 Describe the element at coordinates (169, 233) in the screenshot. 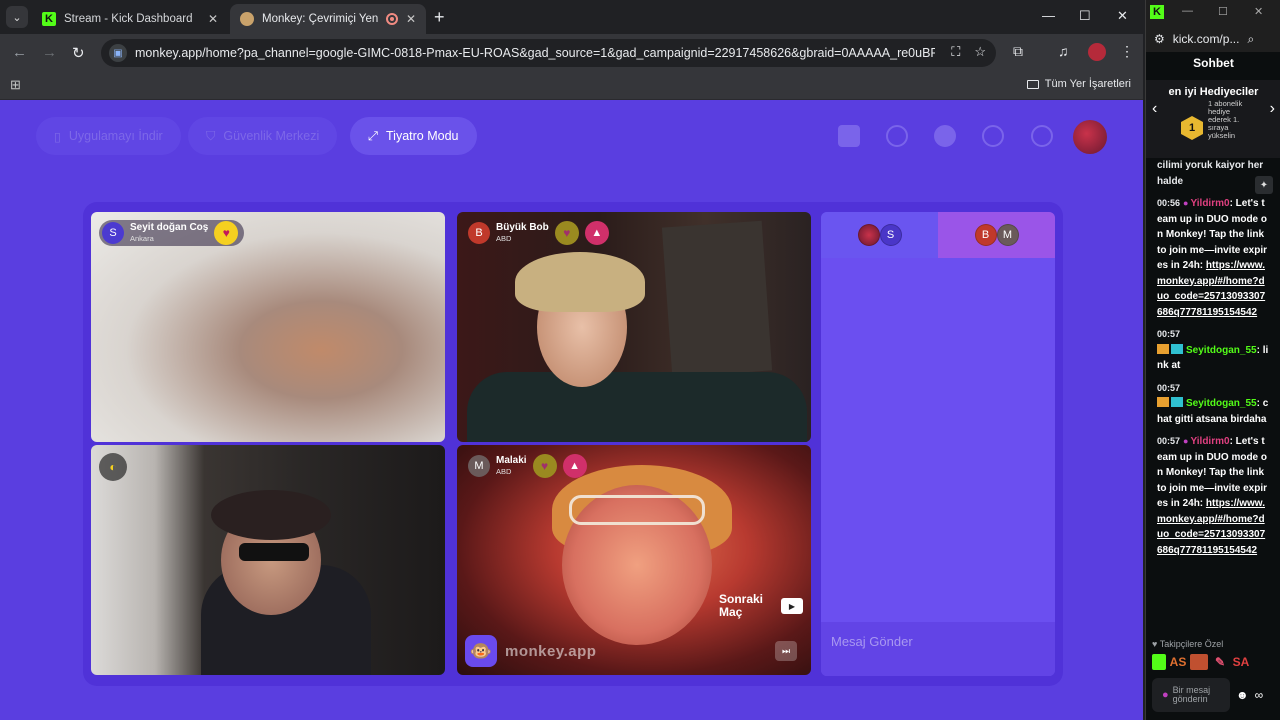

I see `user-name-block: Seyit doğan Coş Ankara` at that location.